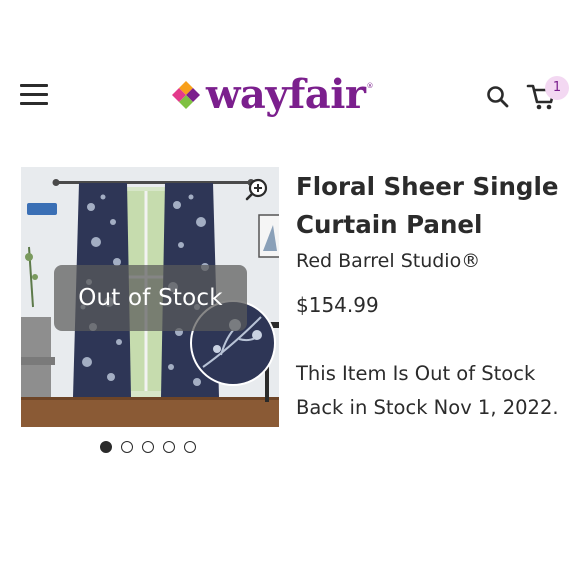 This screenshot has width=580, height=580. I want to click on back-in-stock-date: Back in Stock Nov 1, 2022., so click(427, 407).